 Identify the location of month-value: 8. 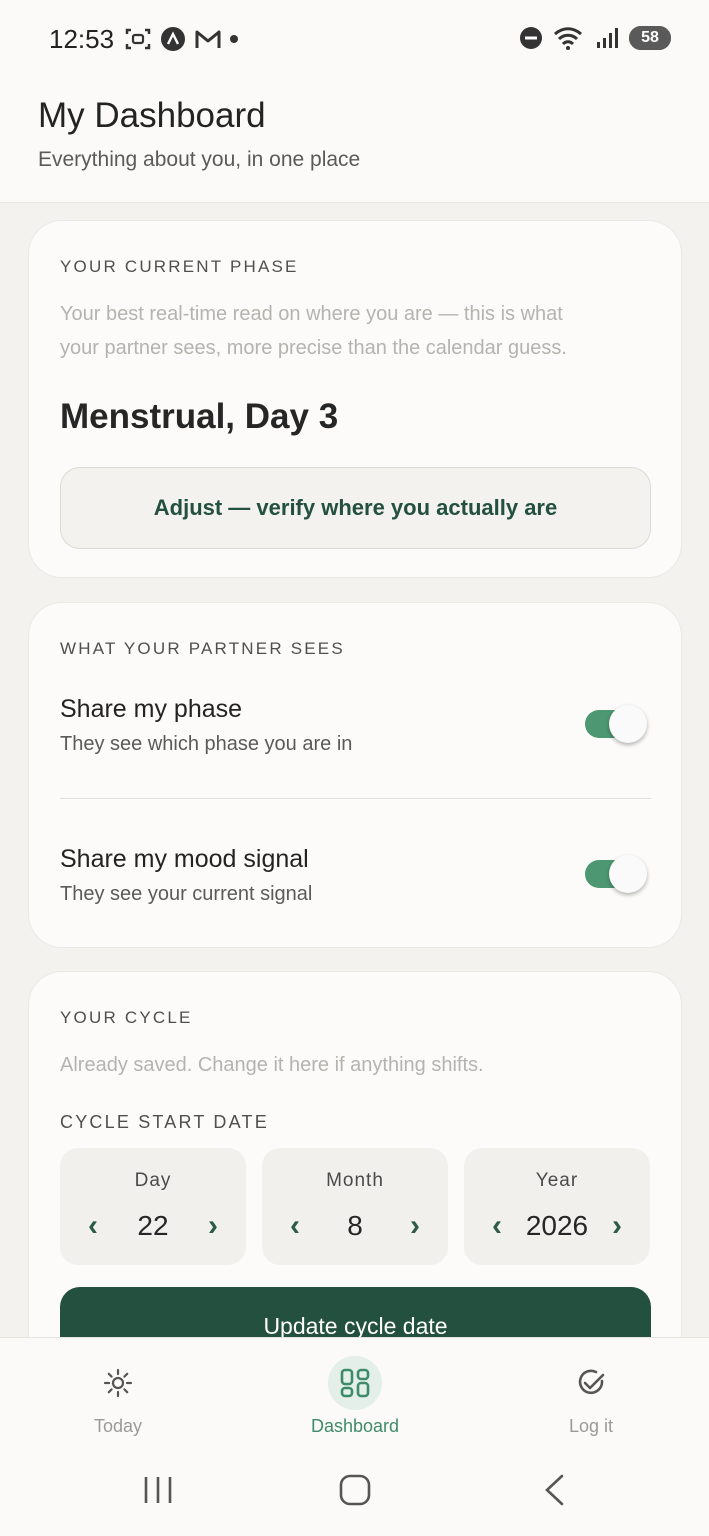
(355, 1225).